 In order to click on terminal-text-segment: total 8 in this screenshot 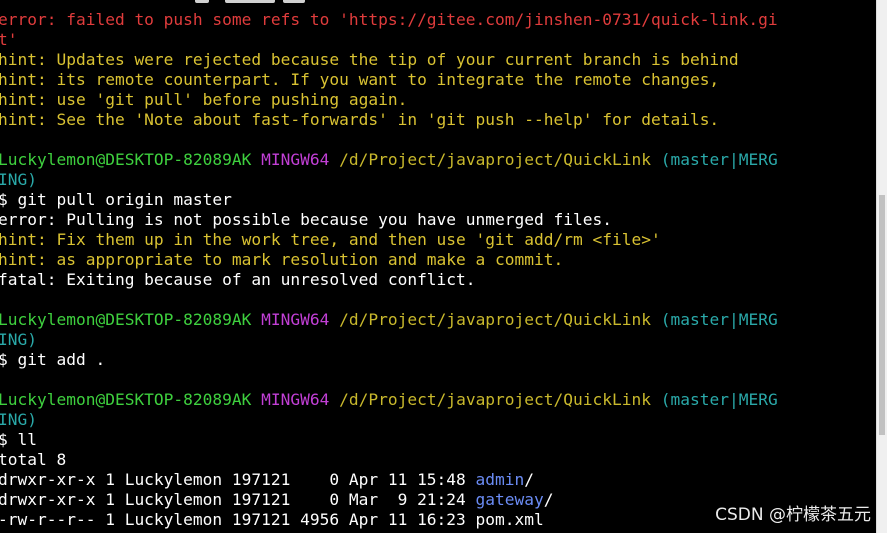, I will do `click(33, 459)`.